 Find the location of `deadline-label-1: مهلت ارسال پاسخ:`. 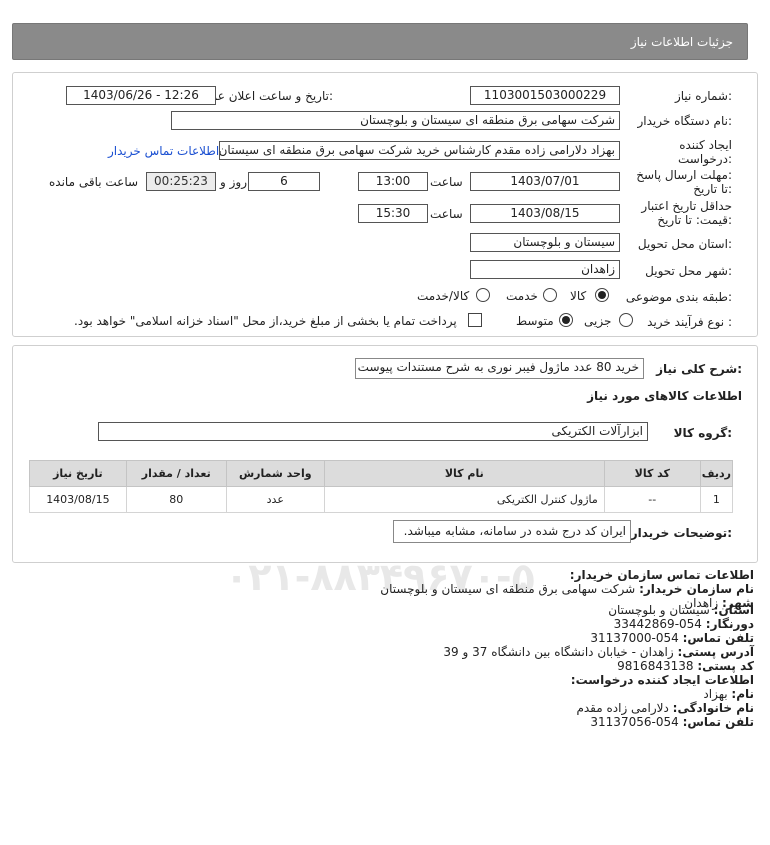

deadline-label-1: مهلت ارسال پاسخ: is located at coordinates (684, 175).